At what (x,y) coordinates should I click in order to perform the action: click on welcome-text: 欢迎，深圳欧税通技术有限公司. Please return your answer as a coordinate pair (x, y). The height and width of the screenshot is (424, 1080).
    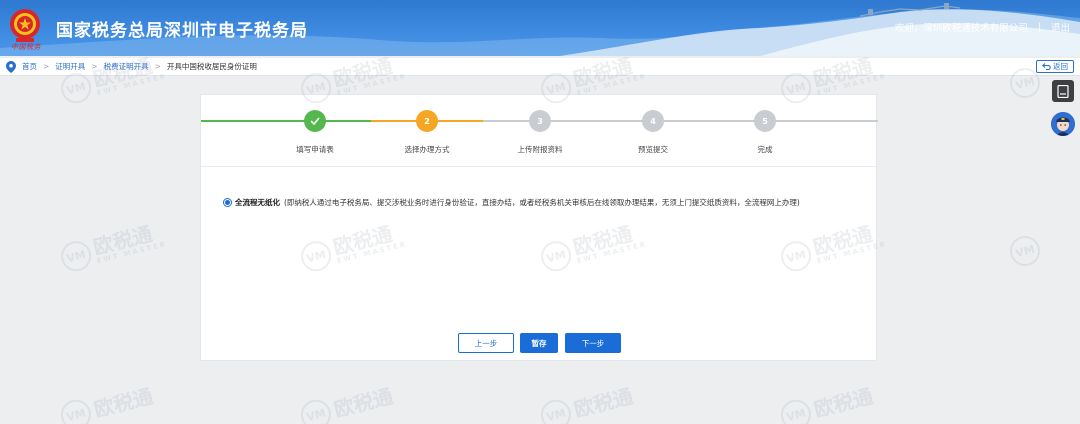
    Looking at the image, I should click on (961, 28).